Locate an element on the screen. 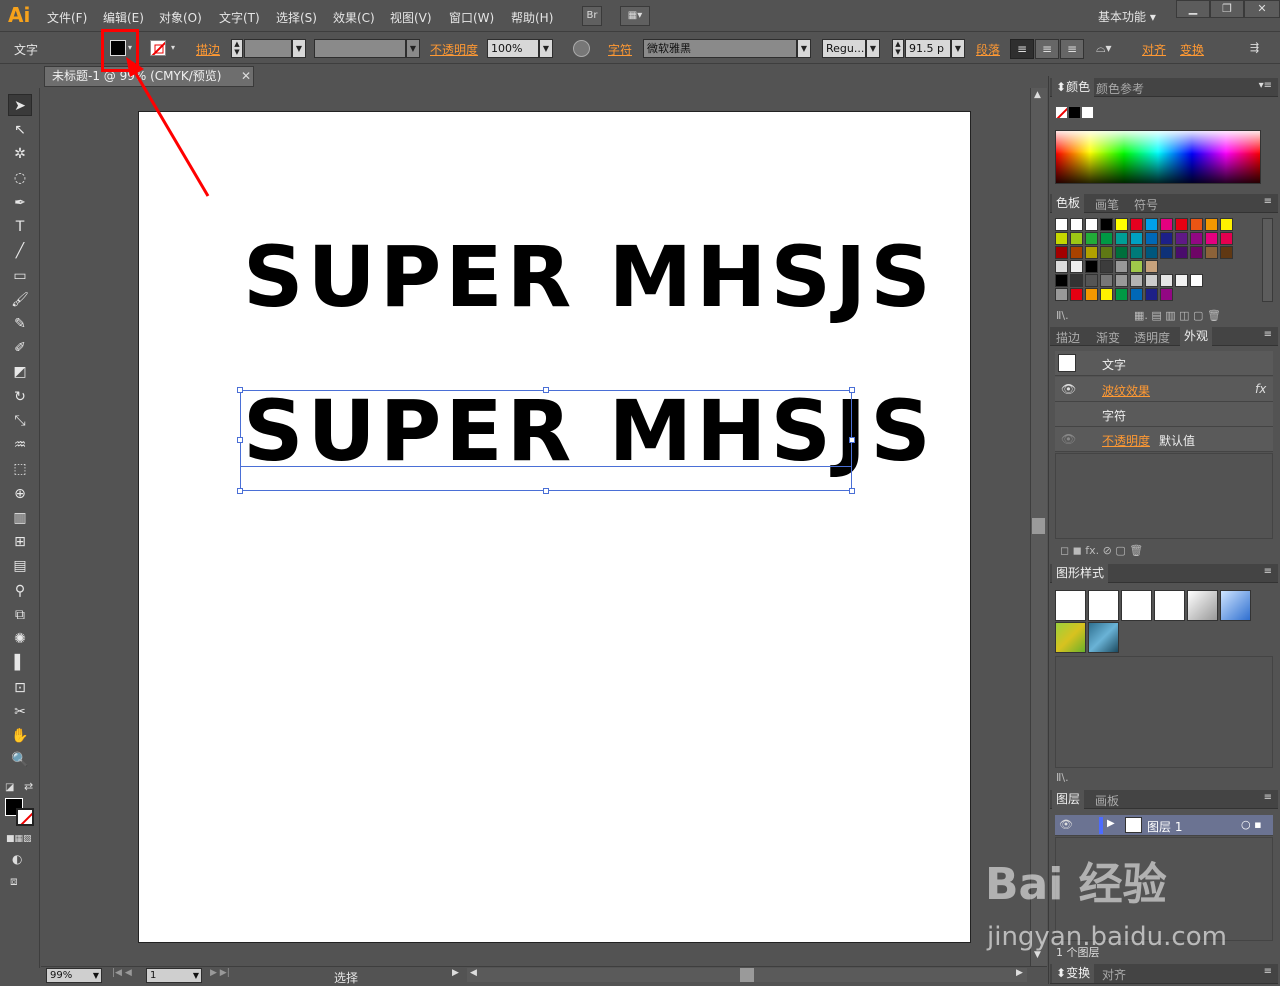  color-black-swatch is located at coordinates (1074, 112).